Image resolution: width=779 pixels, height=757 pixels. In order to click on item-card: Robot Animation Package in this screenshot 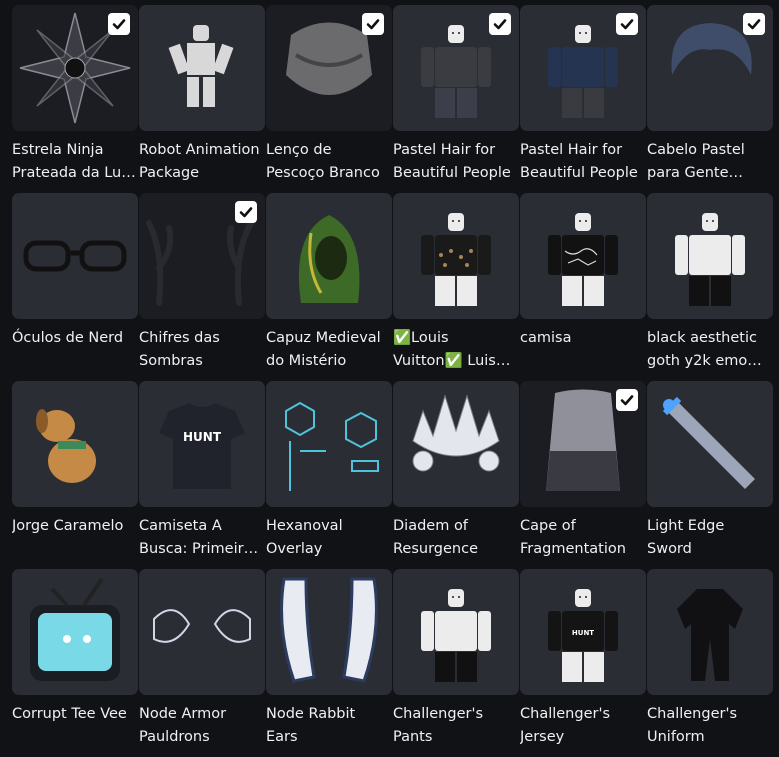, I will do `click(202, 99)`.